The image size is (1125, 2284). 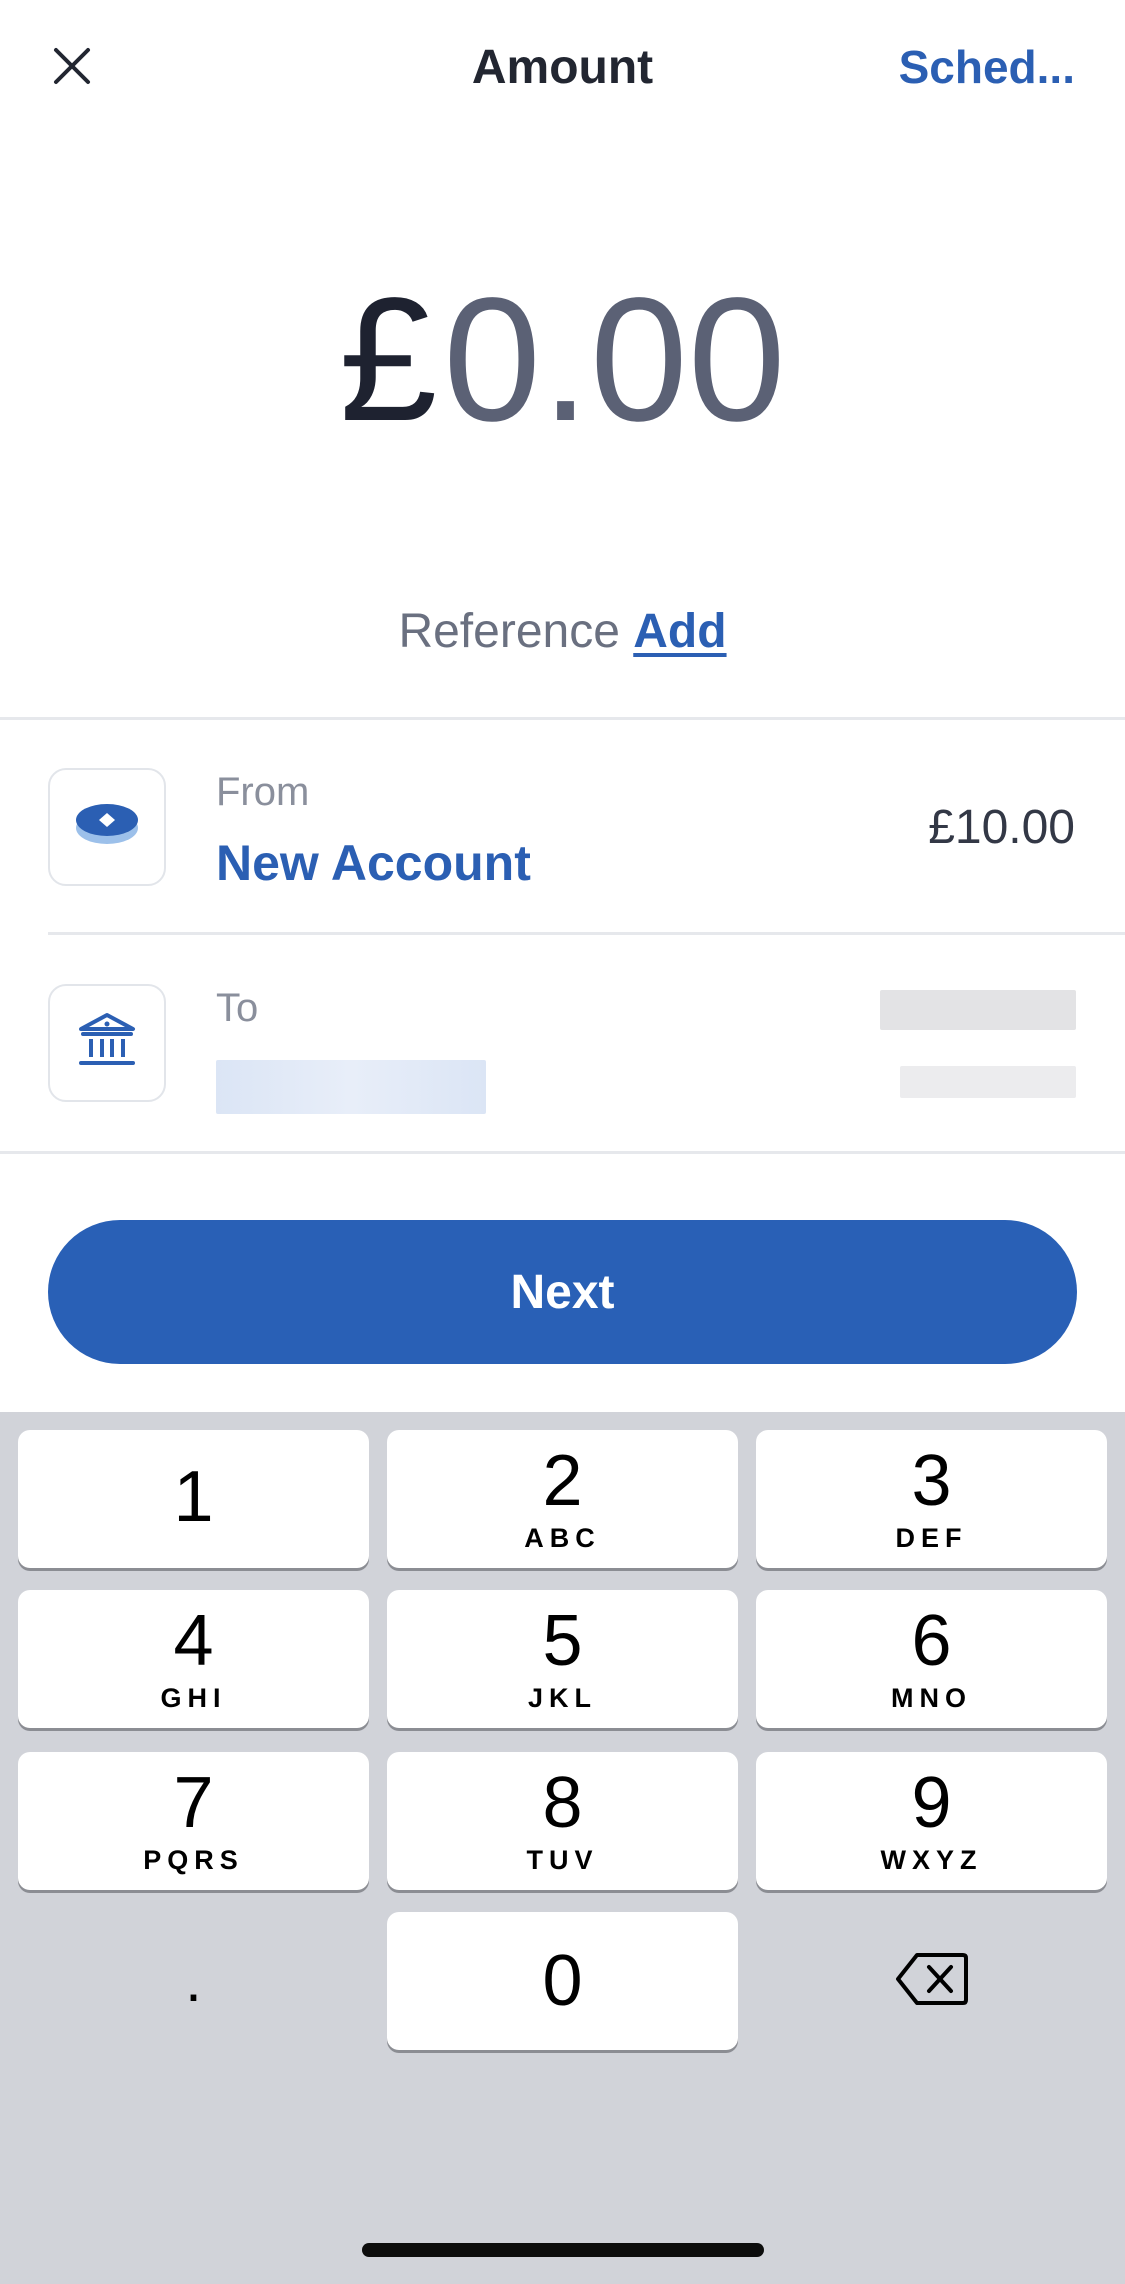 What do you see at coordinates (388, 360) in the screenshot?
I see `amount-currency: £` at bounding box center [388, 360].